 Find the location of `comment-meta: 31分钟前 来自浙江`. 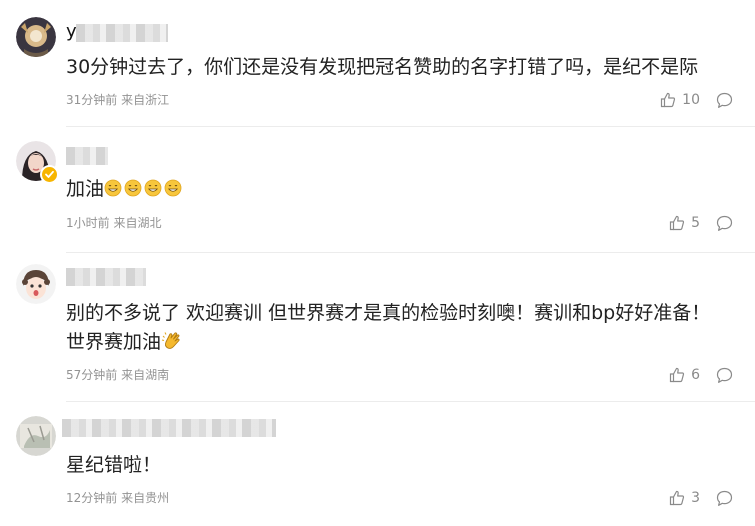

comment-meta: 31分钟前 来自浙江 is located at coordinates (117, 100).